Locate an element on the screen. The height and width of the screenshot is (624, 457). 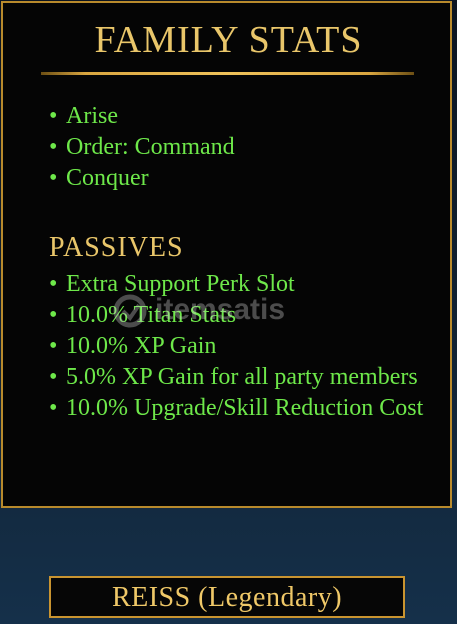
list-item: • Order: Command is located at coordinates (244, 147).